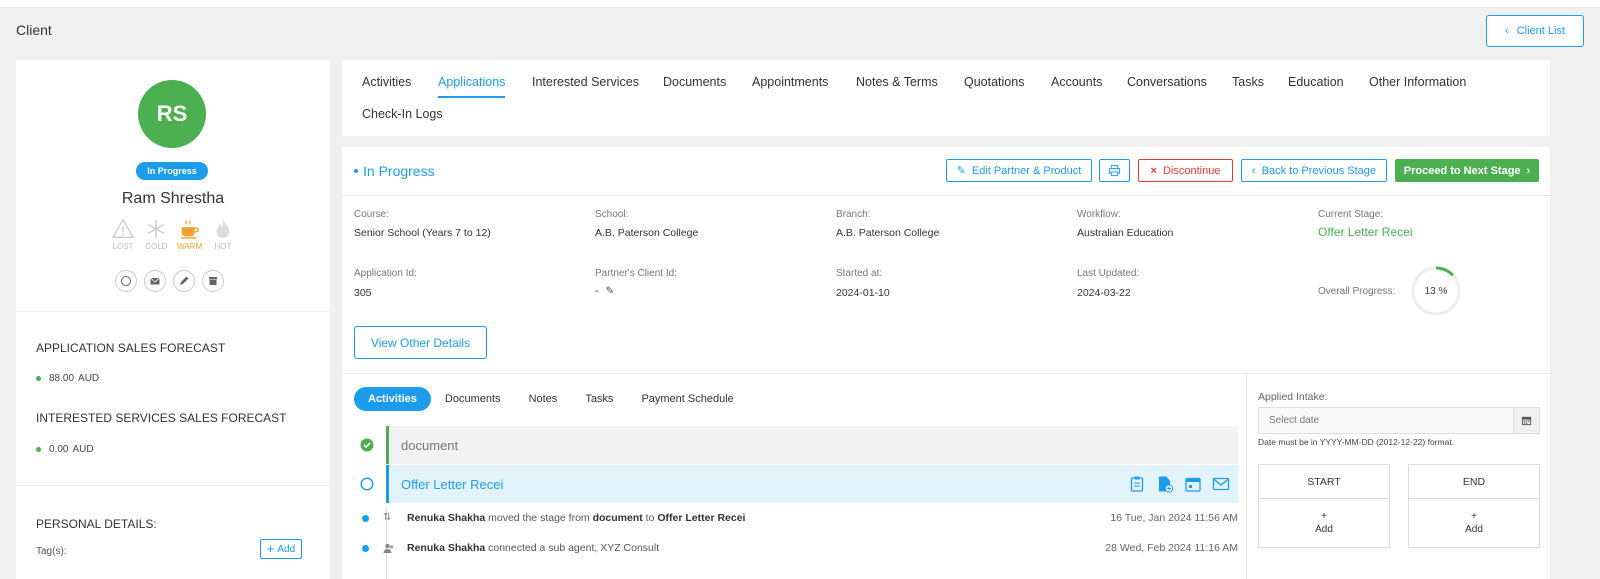  What do you see at coordinates (67, 378) in the screenshot?
I see `application-forecast-value: 88.00 AUD` at bounding box center [67, 378].